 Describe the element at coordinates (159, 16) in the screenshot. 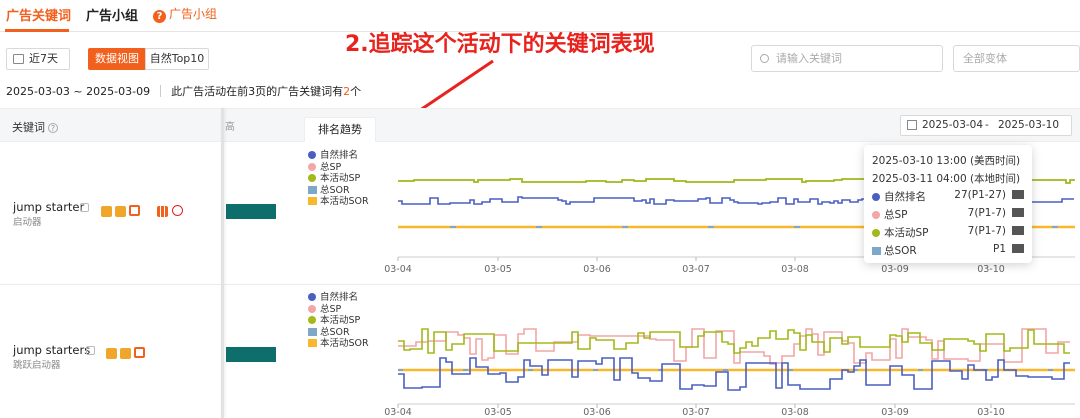

I see `help-icon: ?` at that location.